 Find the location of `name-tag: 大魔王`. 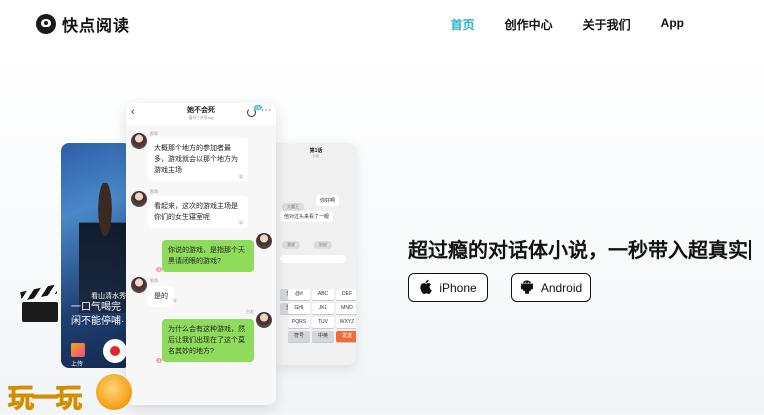

name-tag: 大魔王 is located at coordinates (293, 207).